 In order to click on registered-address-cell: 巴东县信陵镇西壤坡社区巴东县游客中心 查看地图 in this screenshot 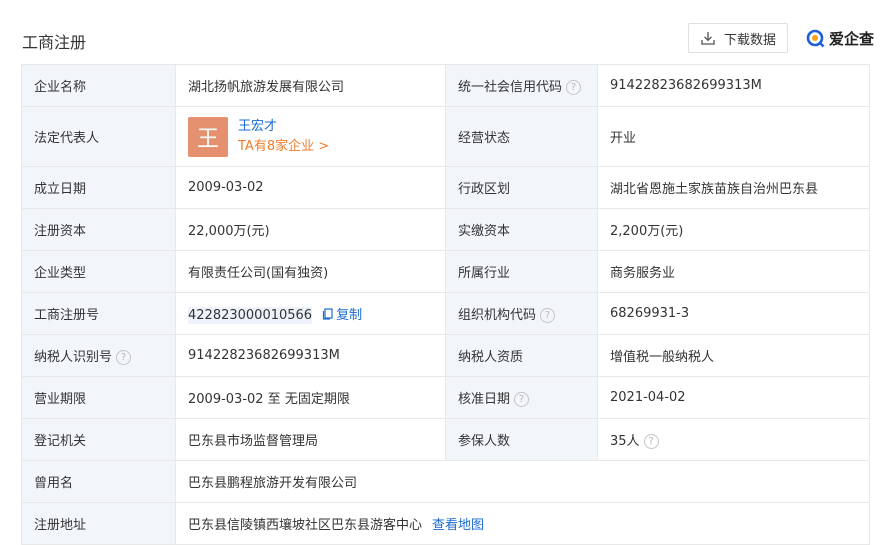, I will do `click(522, 523)`.